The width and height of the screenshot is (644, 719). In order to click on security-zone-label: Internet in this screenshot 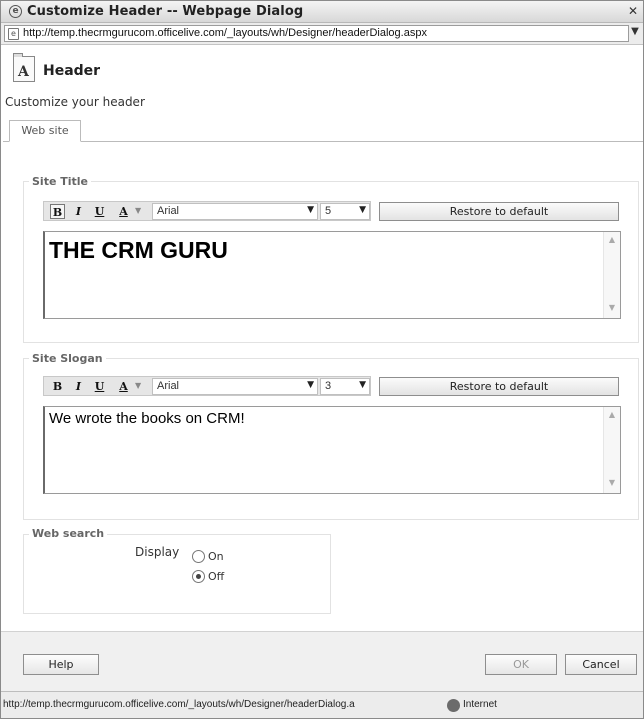, I will do `click(480, 704)`.